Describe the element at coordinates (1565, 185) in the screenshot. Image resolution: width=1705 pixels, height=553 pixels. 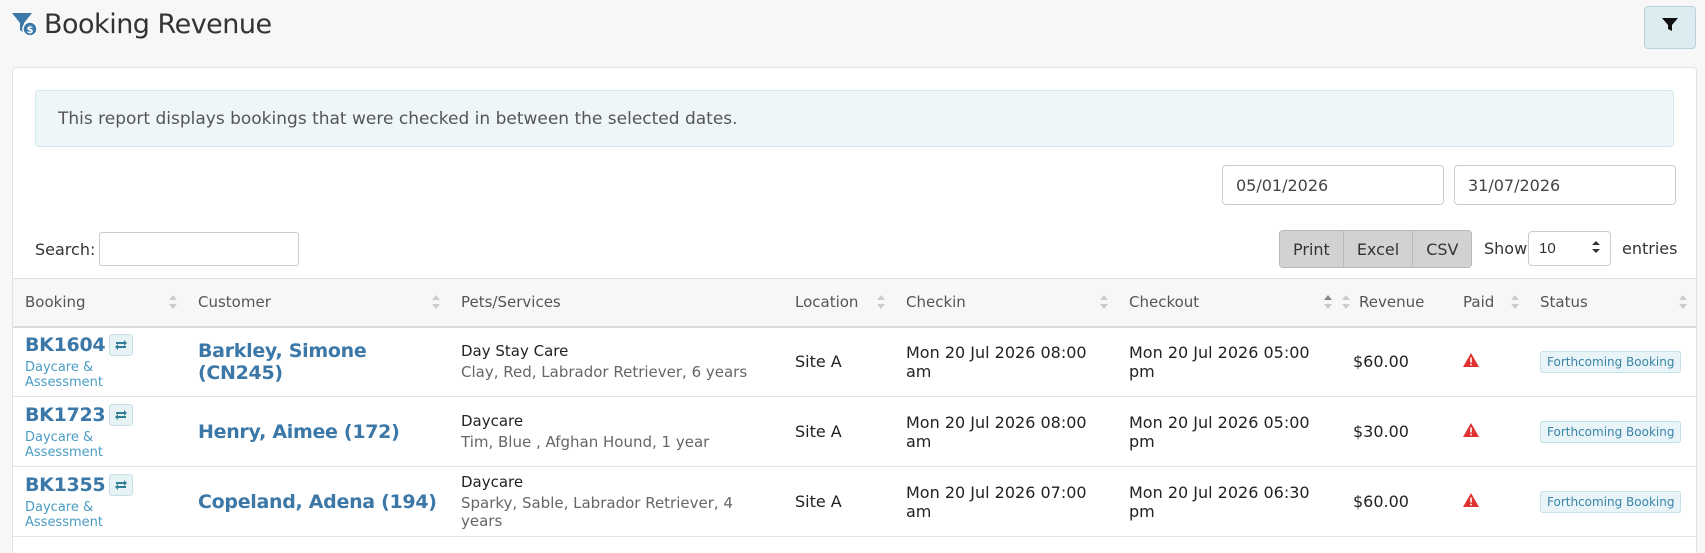
I see `date-to-input` at that location.